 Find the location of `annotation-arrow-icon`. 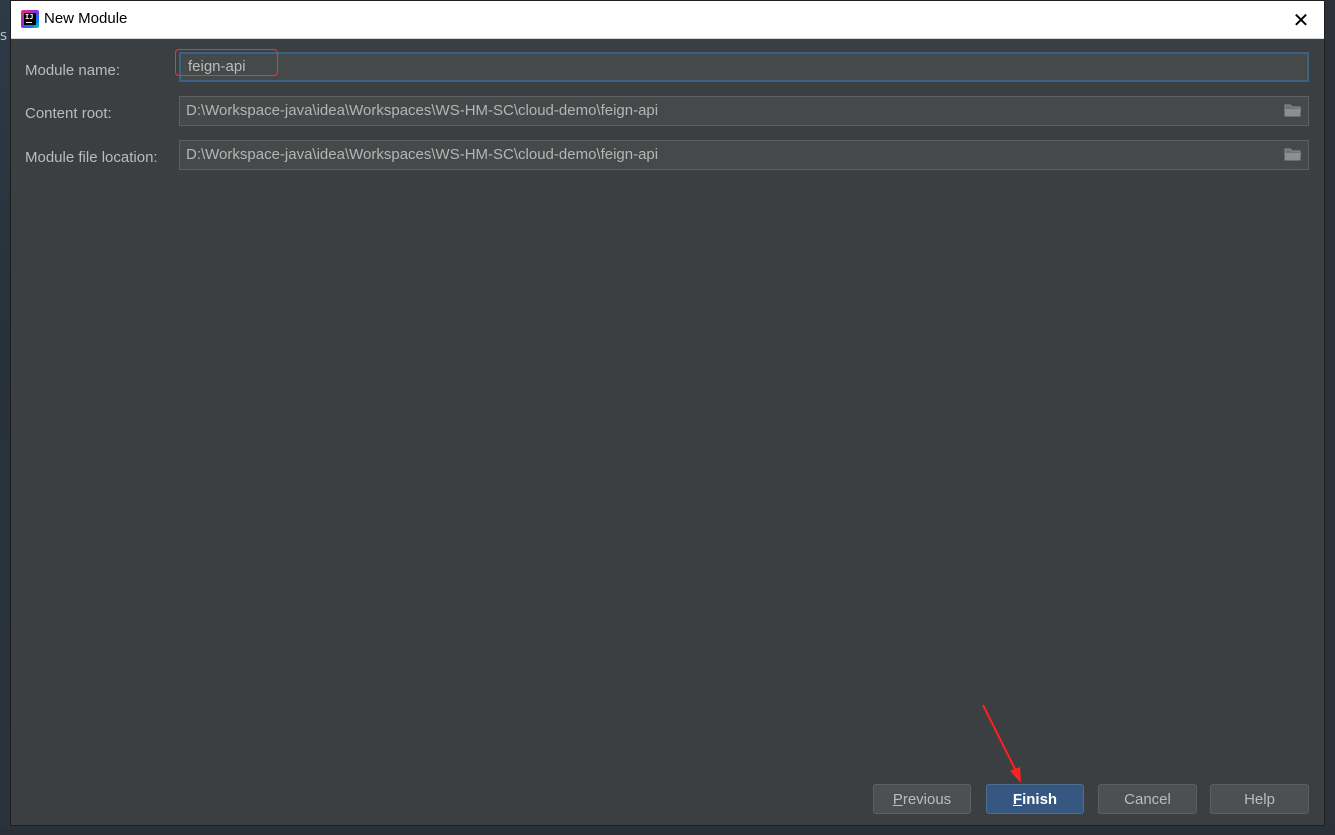

annotation-arrow-icon is located at coordinates (1001, 743).